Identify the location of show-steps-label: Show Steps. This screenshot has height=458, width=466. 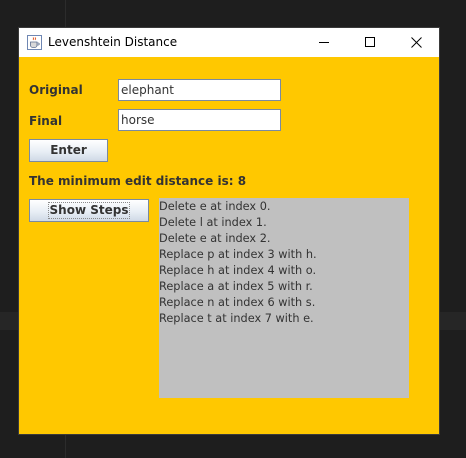
(89, 210).